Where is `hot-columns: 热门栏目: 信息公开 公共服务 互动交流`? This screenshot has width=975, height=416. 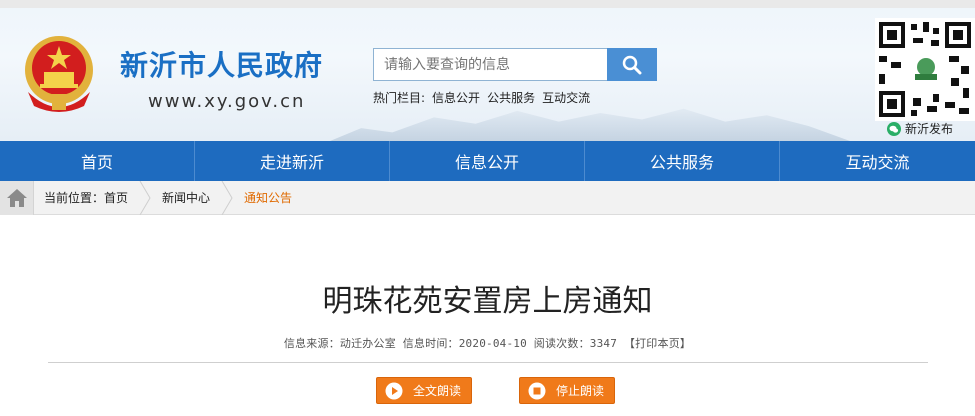 hot-columns: 热门栏目: 信息公开 公共服务 互动交流 is located at coordinates (481, 97).